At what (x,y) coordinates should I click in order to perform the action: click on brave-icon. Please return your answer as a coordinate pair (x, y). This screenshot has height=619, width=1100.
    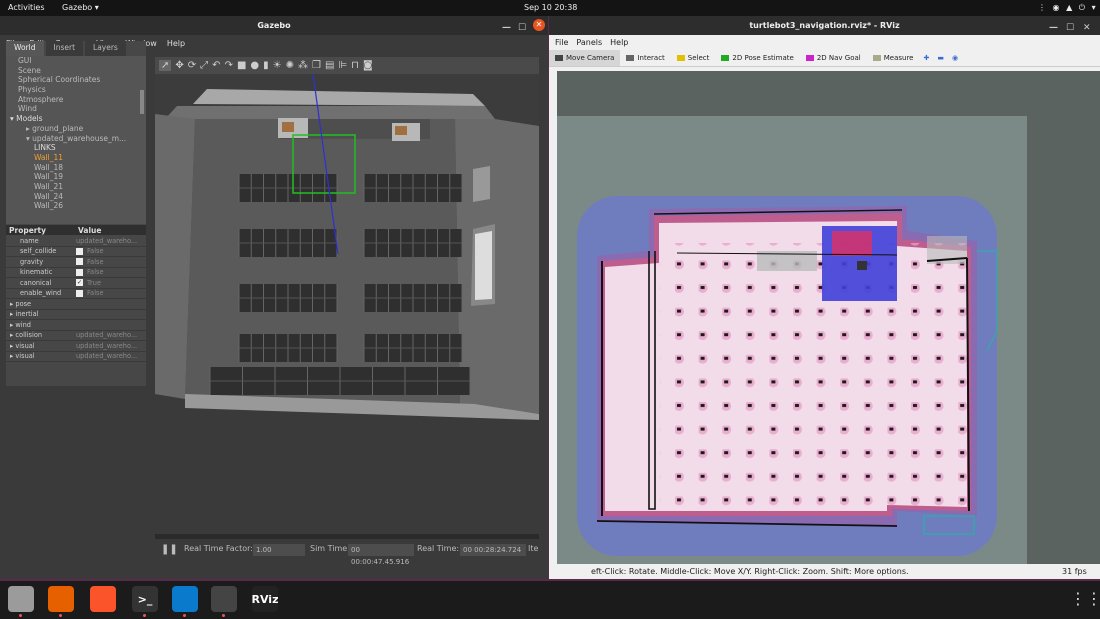
    Looking at the image, I should click on (103, 599).